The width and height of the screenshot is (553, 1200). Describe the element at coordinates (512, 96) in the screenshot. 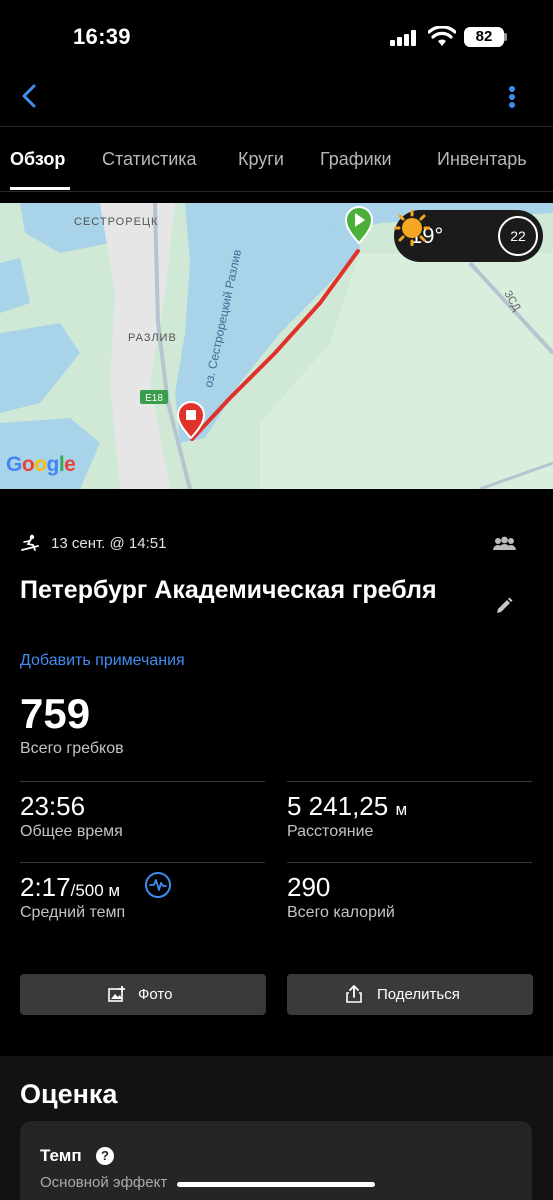

I see `more-options-icon` at that location.